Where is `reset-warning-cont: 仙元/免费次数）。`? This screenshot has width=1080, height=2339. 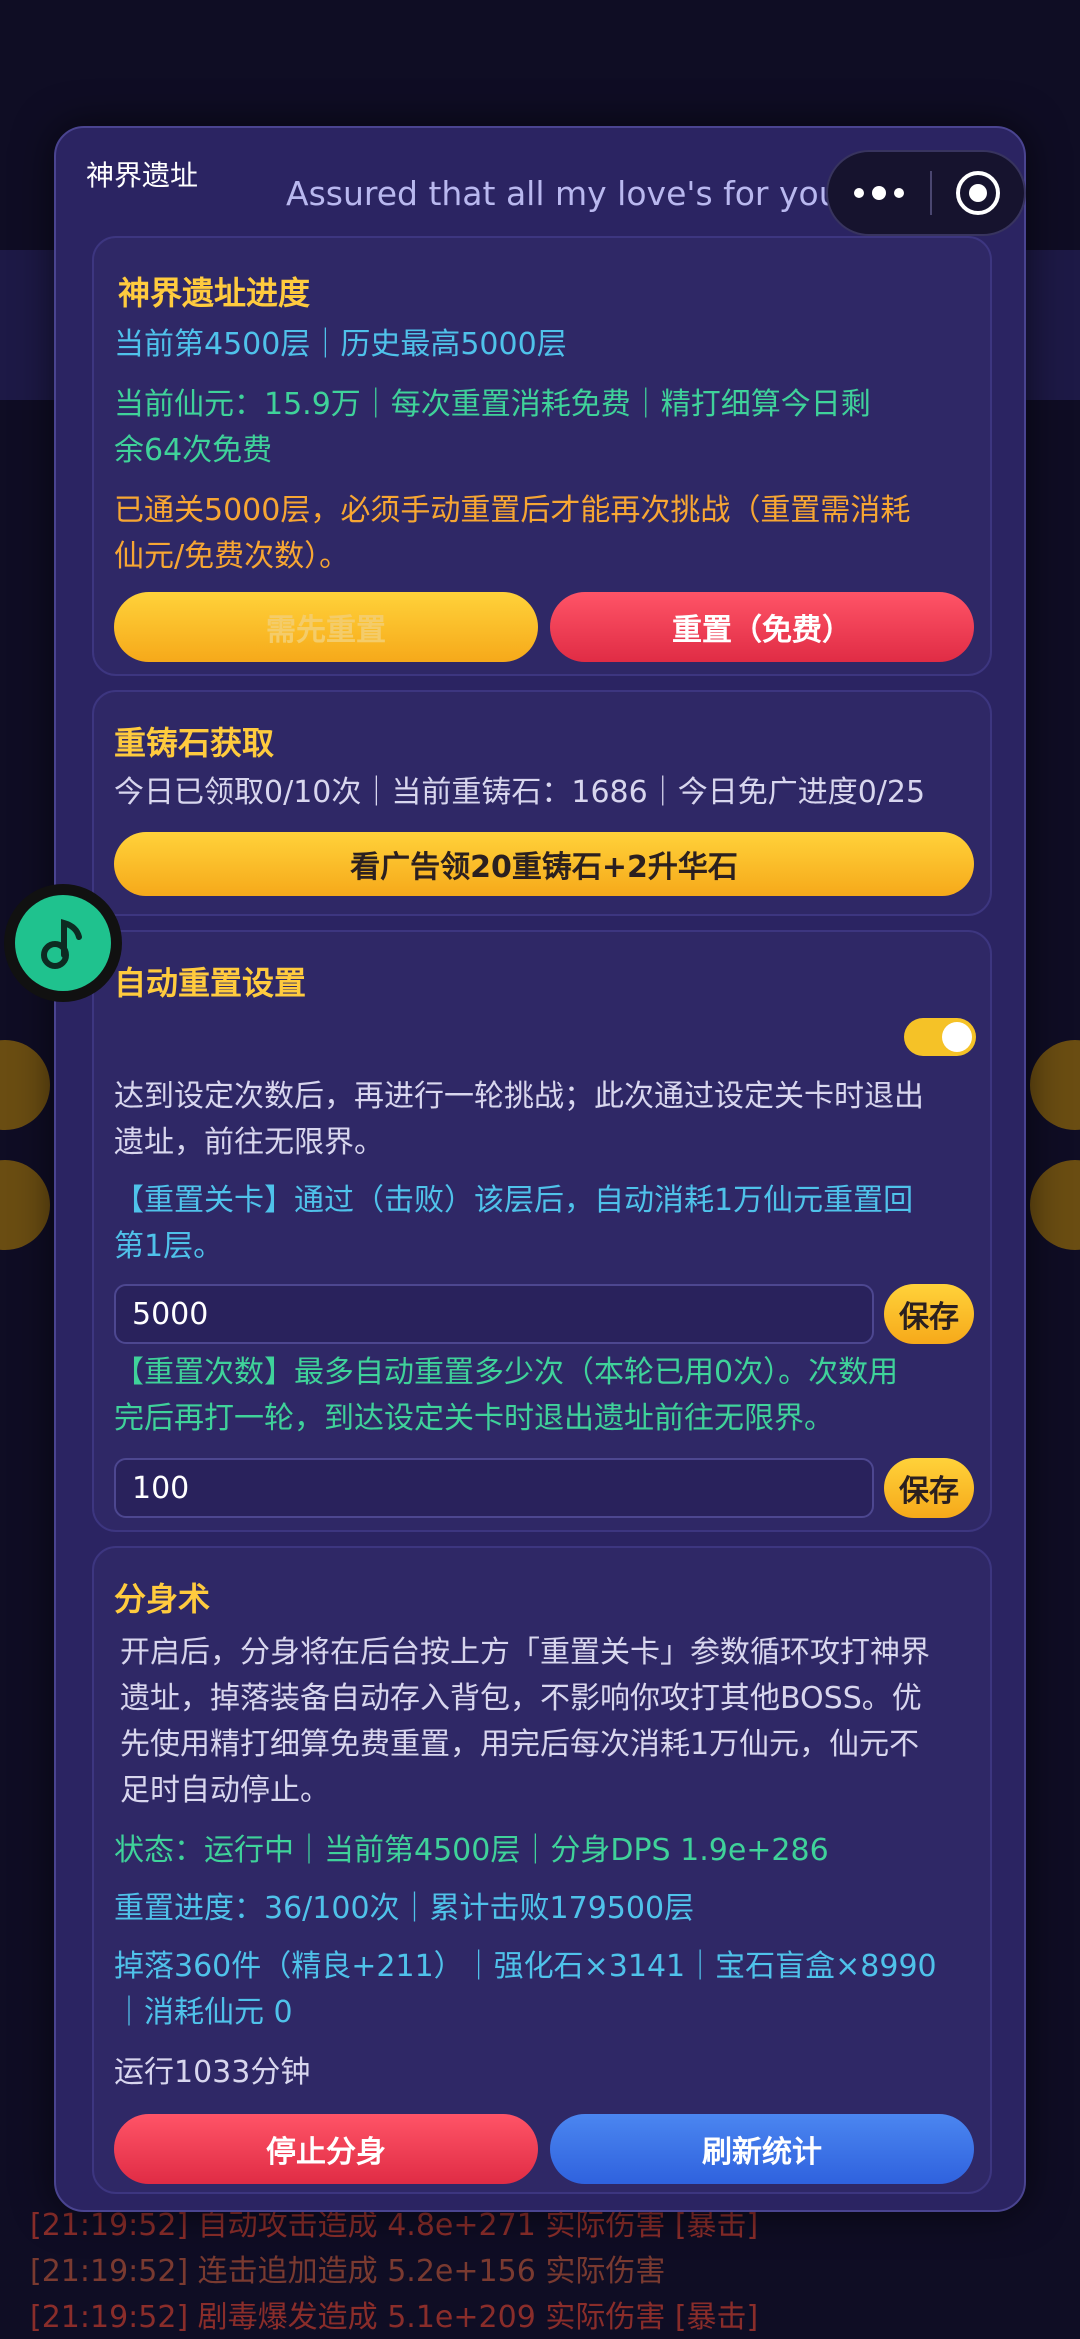 reset-warning-cont: 仙元/免费次数）。 is located at coordinates (232, 556).